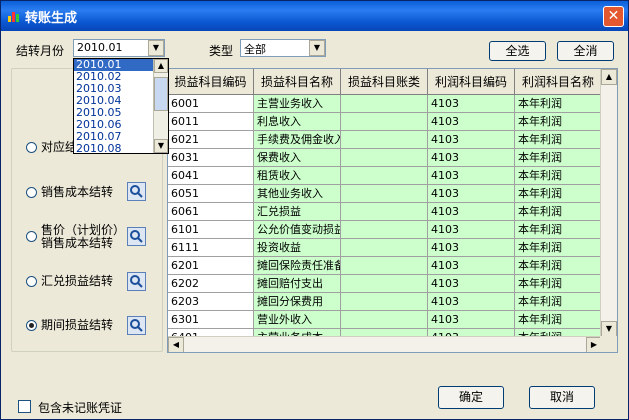 This screenshot has height=420, width=629. What do you see at coordinates (297, 158) in the screenshot?
I see `table-cell: 保费收入` at bounding box center [297, 158].